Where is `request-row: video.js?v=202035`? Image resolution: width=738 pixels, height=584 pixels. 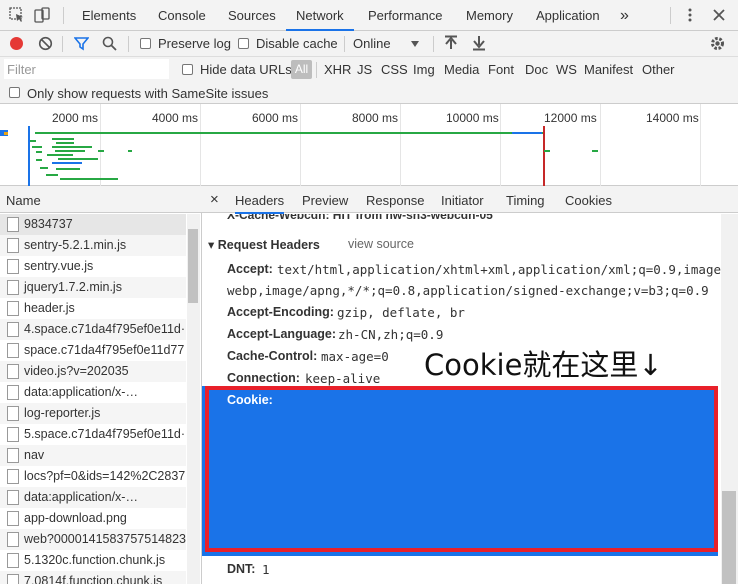
request-row: video.js?v=202035 is located at coordinates (93, 371).